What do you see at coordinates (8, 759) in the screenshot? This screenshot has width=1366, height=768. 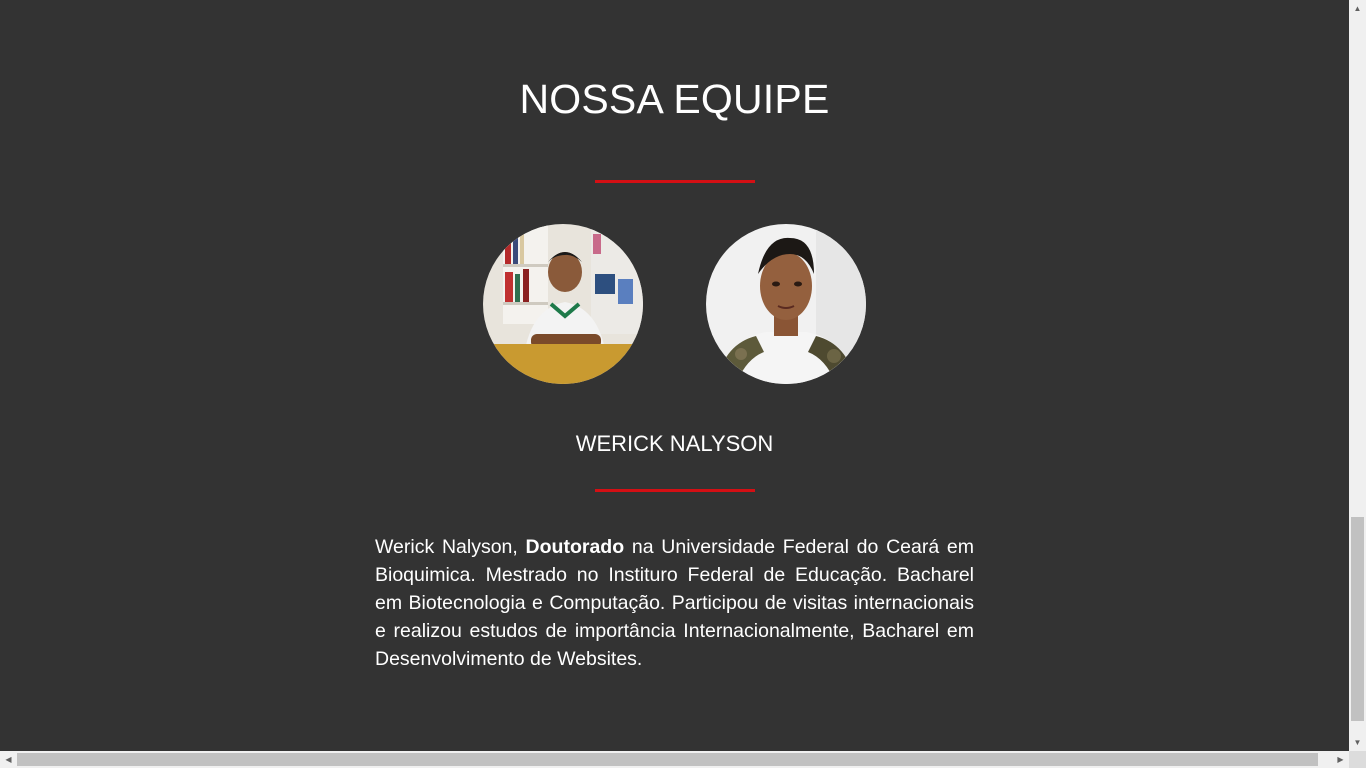 I see `scroll-left-icon: ◀` at bounding box center [8, 759].